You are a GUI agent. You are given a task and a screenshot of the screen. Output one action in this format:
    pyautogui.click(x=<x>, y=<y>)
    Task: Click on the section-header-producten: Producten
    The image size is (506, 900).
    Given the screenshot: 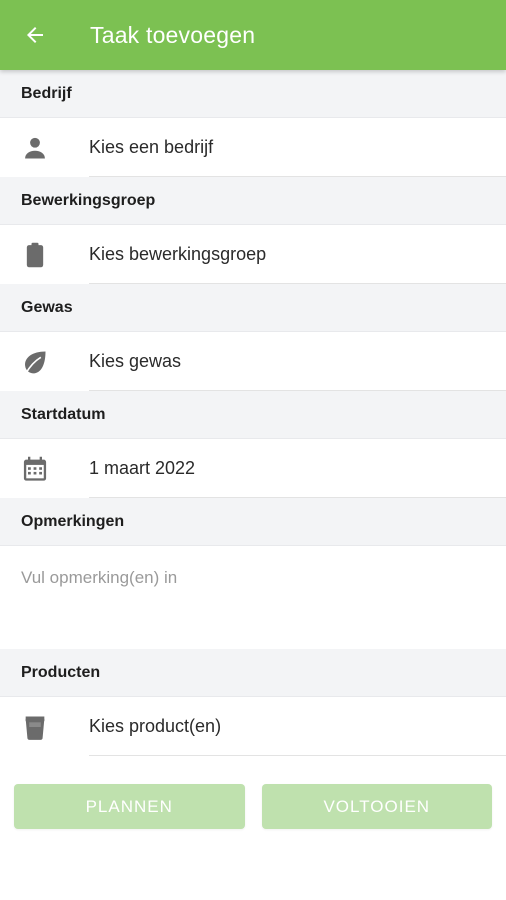 What is the action you would take?
    pyautogui.click(x=253, y=673)
    